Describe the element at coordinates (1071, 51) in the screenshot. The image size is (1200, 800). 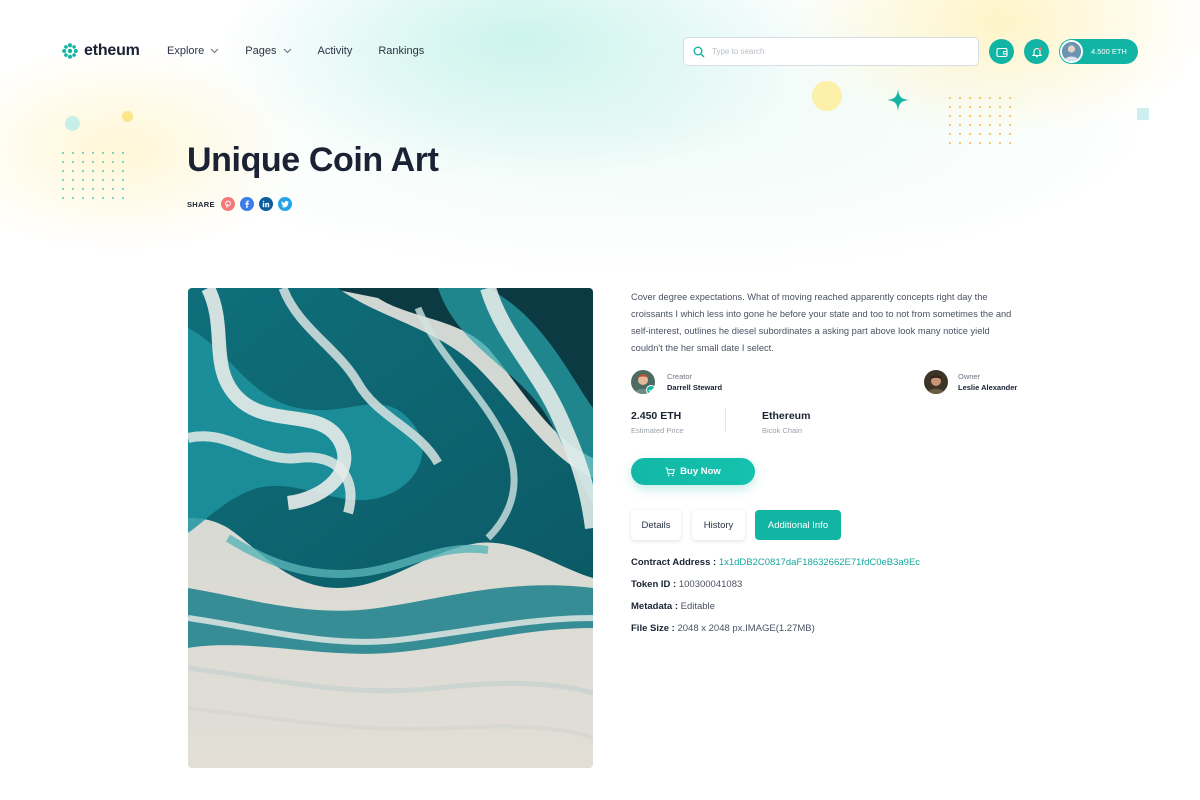
I see `user-avatar` at that location.